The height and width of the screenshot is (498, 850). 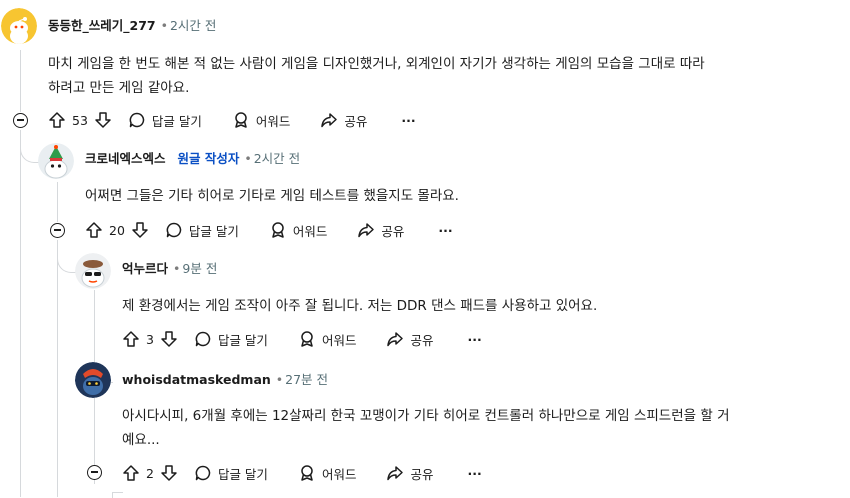 I want to click on comment-actions: 20 답글 달기 어워드 공유 ···, so click(x=269, y=230).